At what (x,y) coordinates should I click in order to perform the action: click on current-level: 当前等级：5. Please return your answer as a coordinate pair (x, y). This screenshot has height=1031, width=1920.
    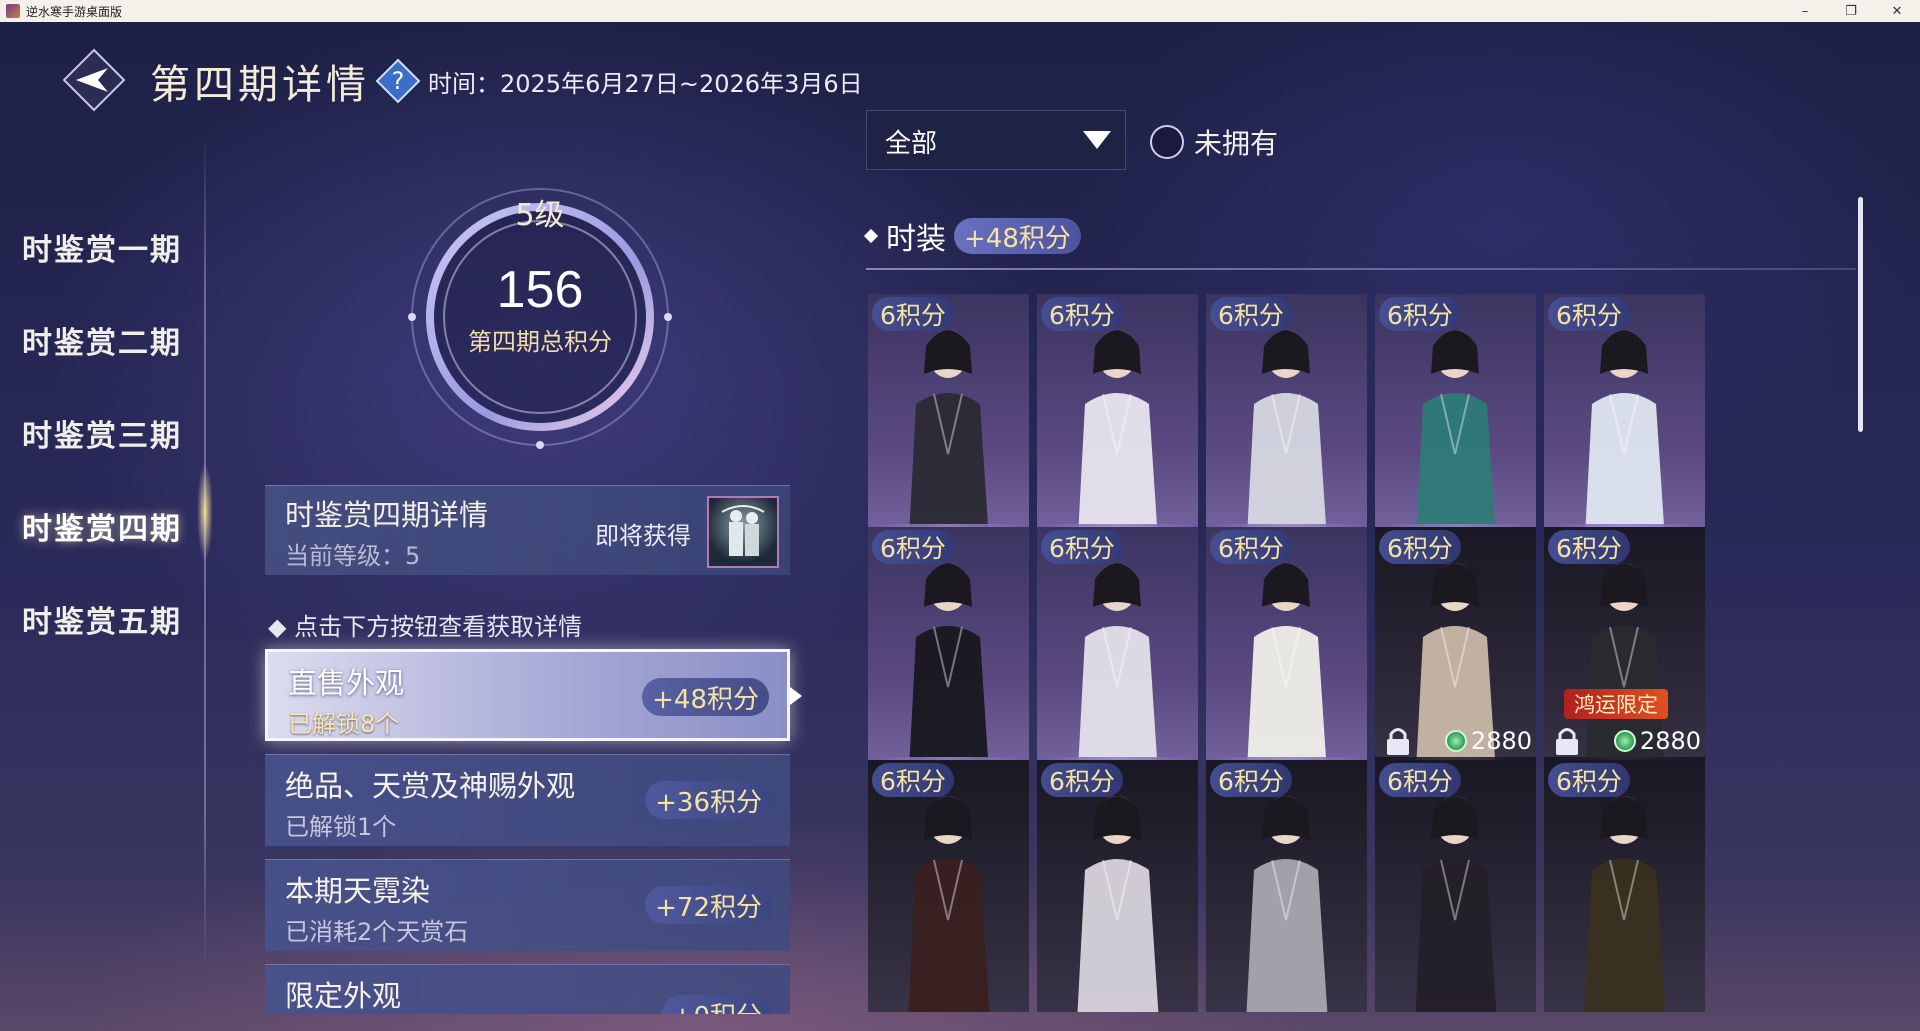
    Looking at the image, I should click on (353, 556).